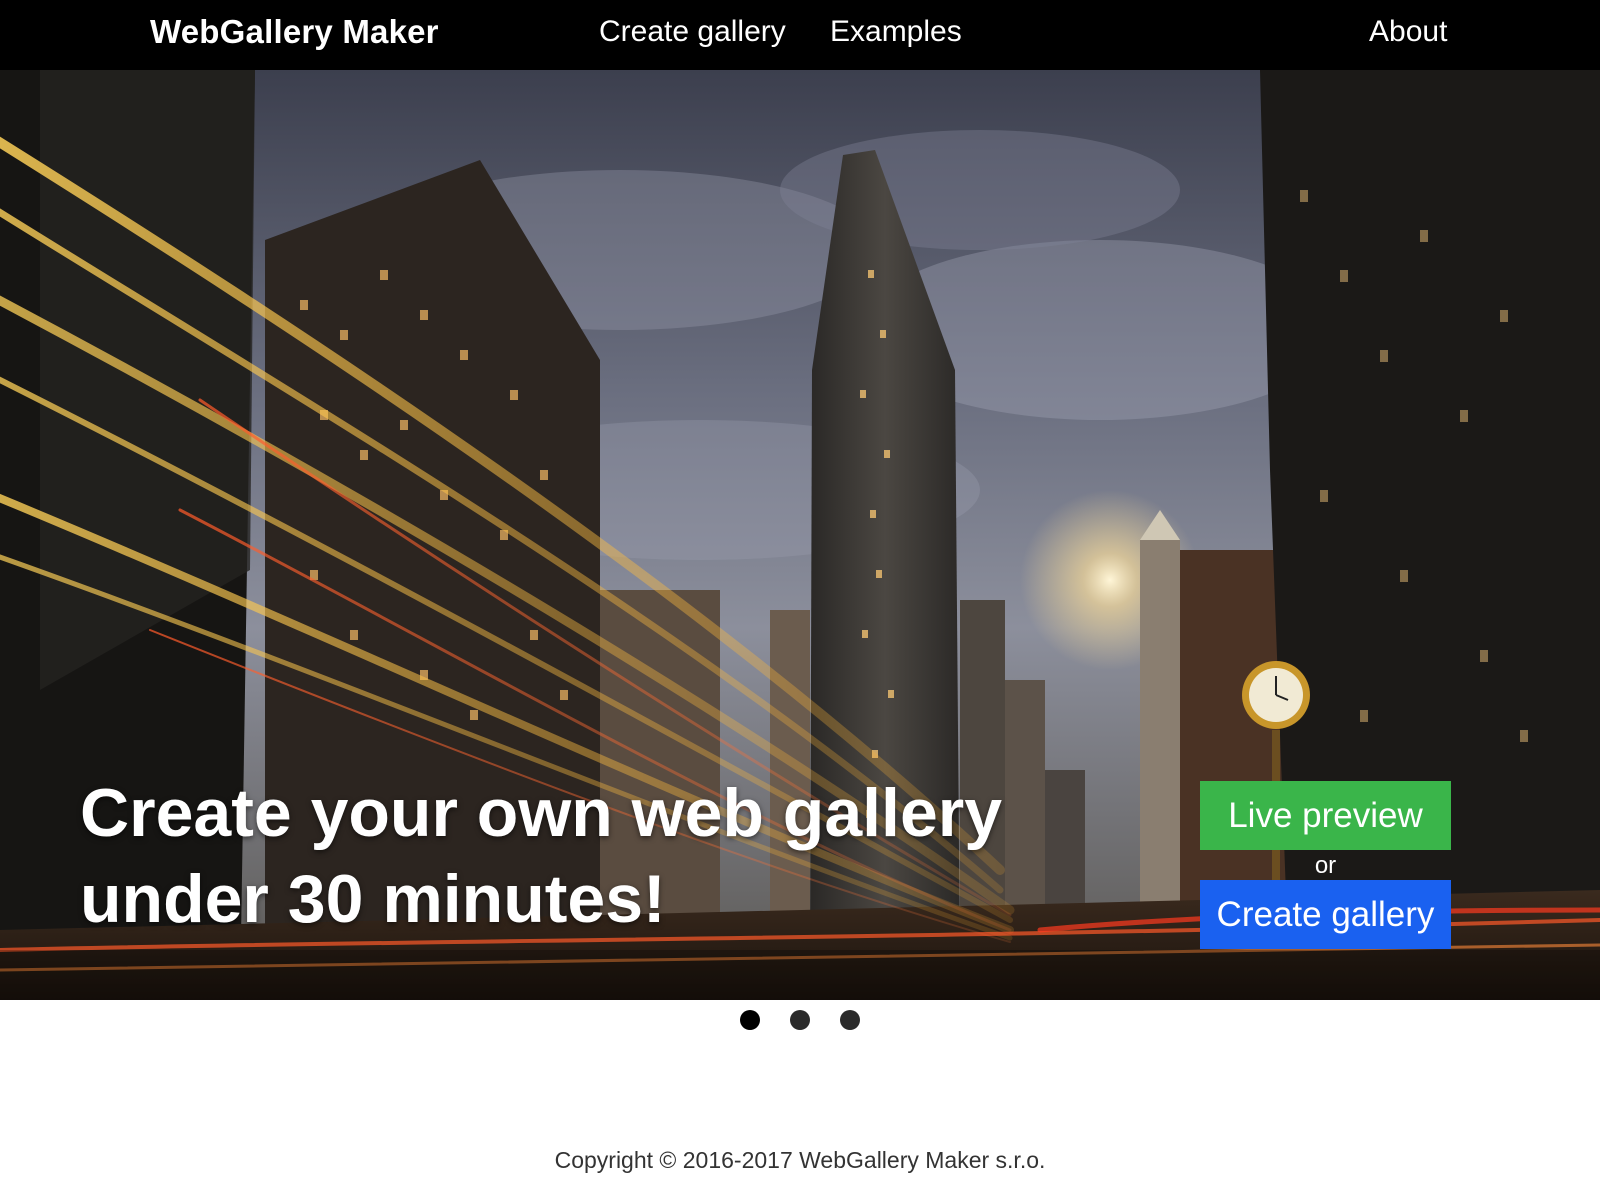  Describe the element at coordinates (373, 899) in the screenshot. I see `hero-headline-line-2: under 30 minutes!` at that location.